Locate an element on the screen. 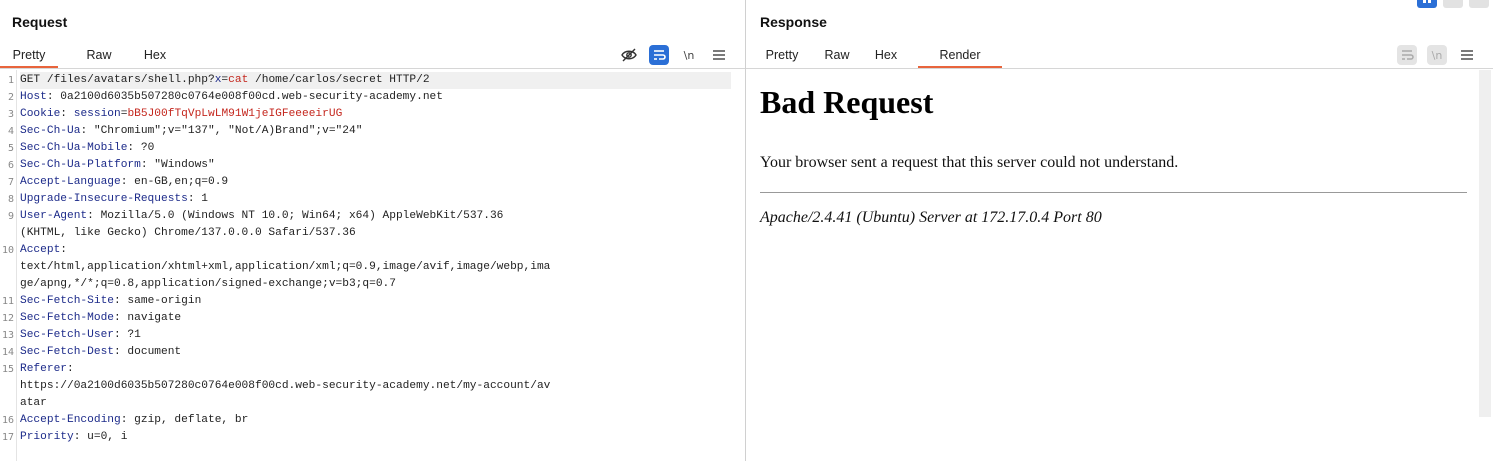  line-text: : "Windows" is located at coordinates (177, 165).